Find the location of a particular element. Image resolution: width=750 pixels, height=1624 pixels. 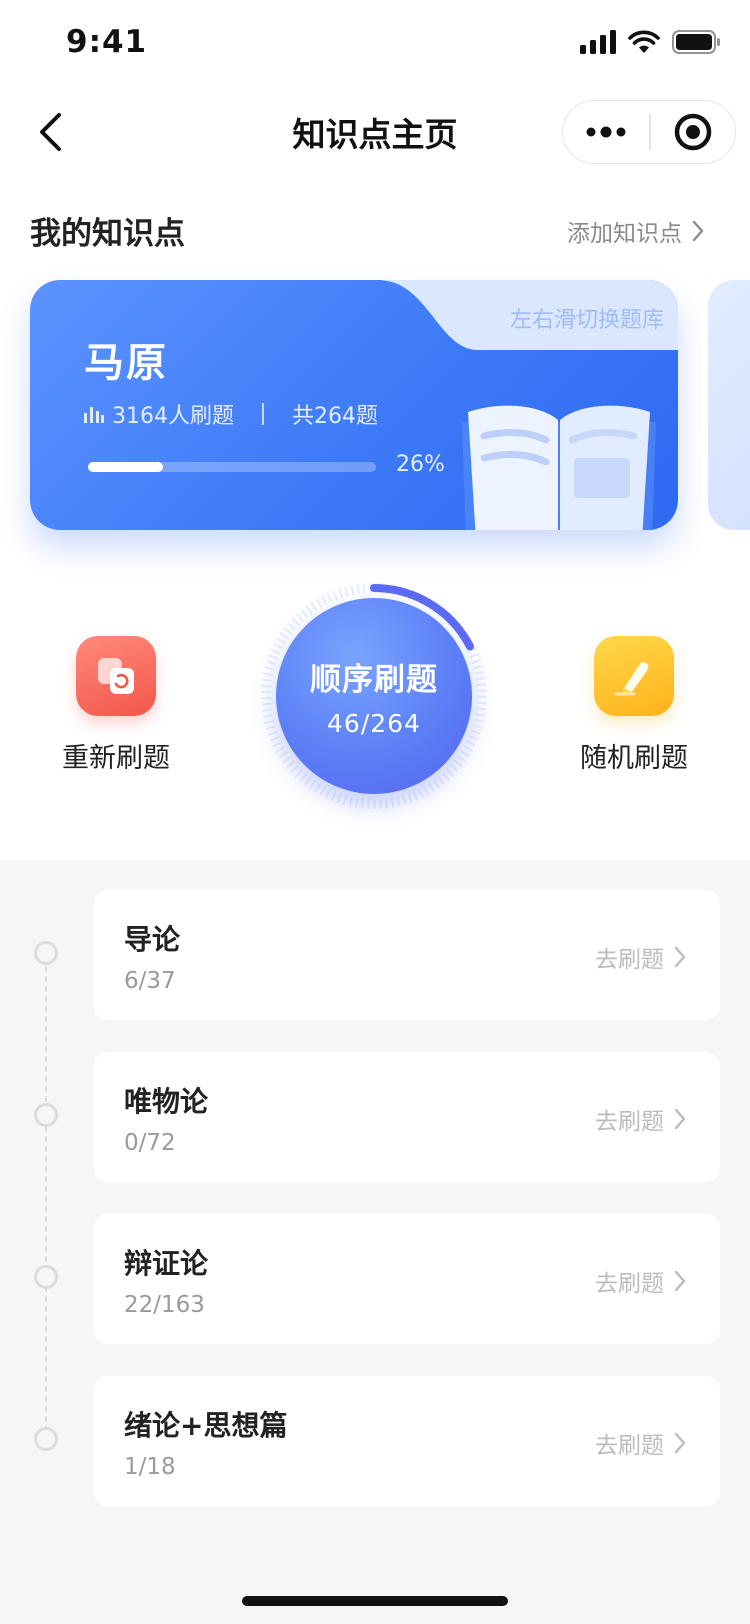

random-label: 随机刷题 is located at coordinates (634, 758).